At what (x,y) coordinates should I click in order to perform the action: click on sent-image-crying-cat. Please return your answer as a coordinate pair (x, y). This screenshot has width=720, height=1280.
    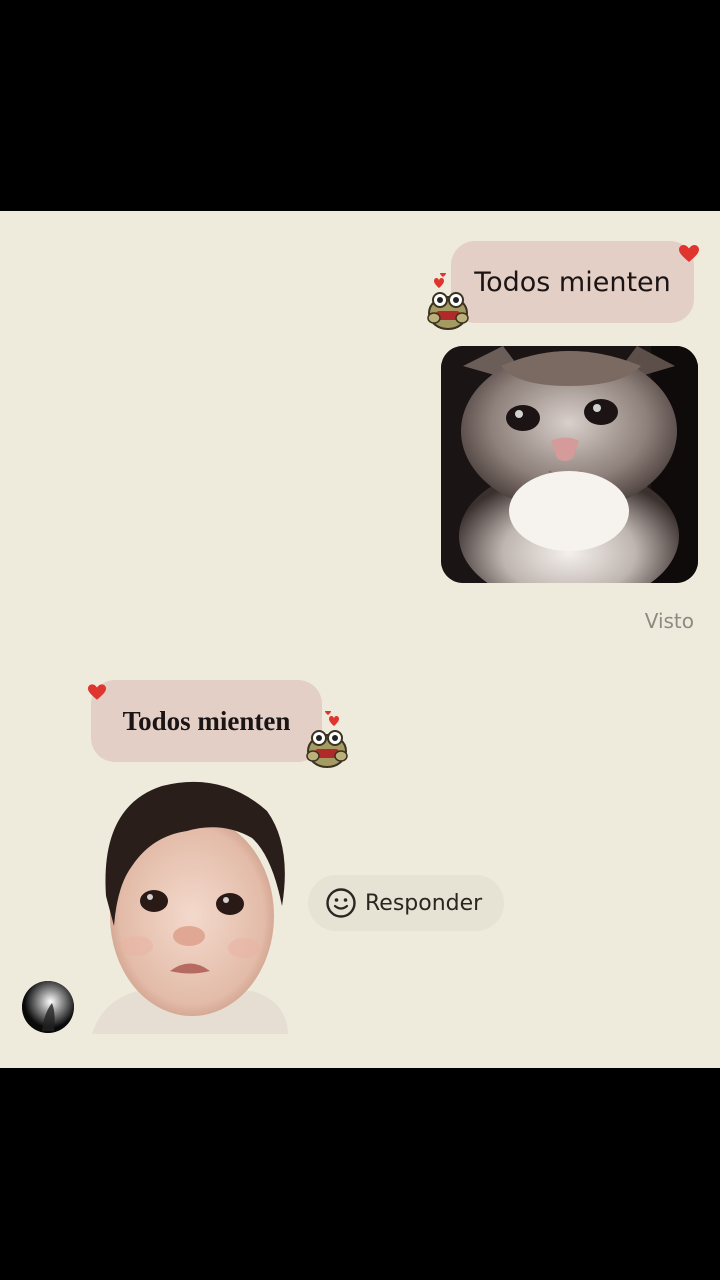
    Looking at the image, I should click on (569, 464).